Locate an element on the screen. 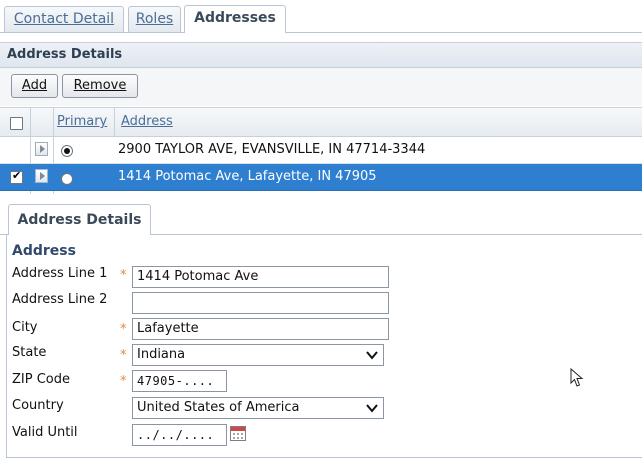 Image resolution: width=642 pixels, height=463 pixels. column-header-primary: Primary is located at coordinates (82, 121).